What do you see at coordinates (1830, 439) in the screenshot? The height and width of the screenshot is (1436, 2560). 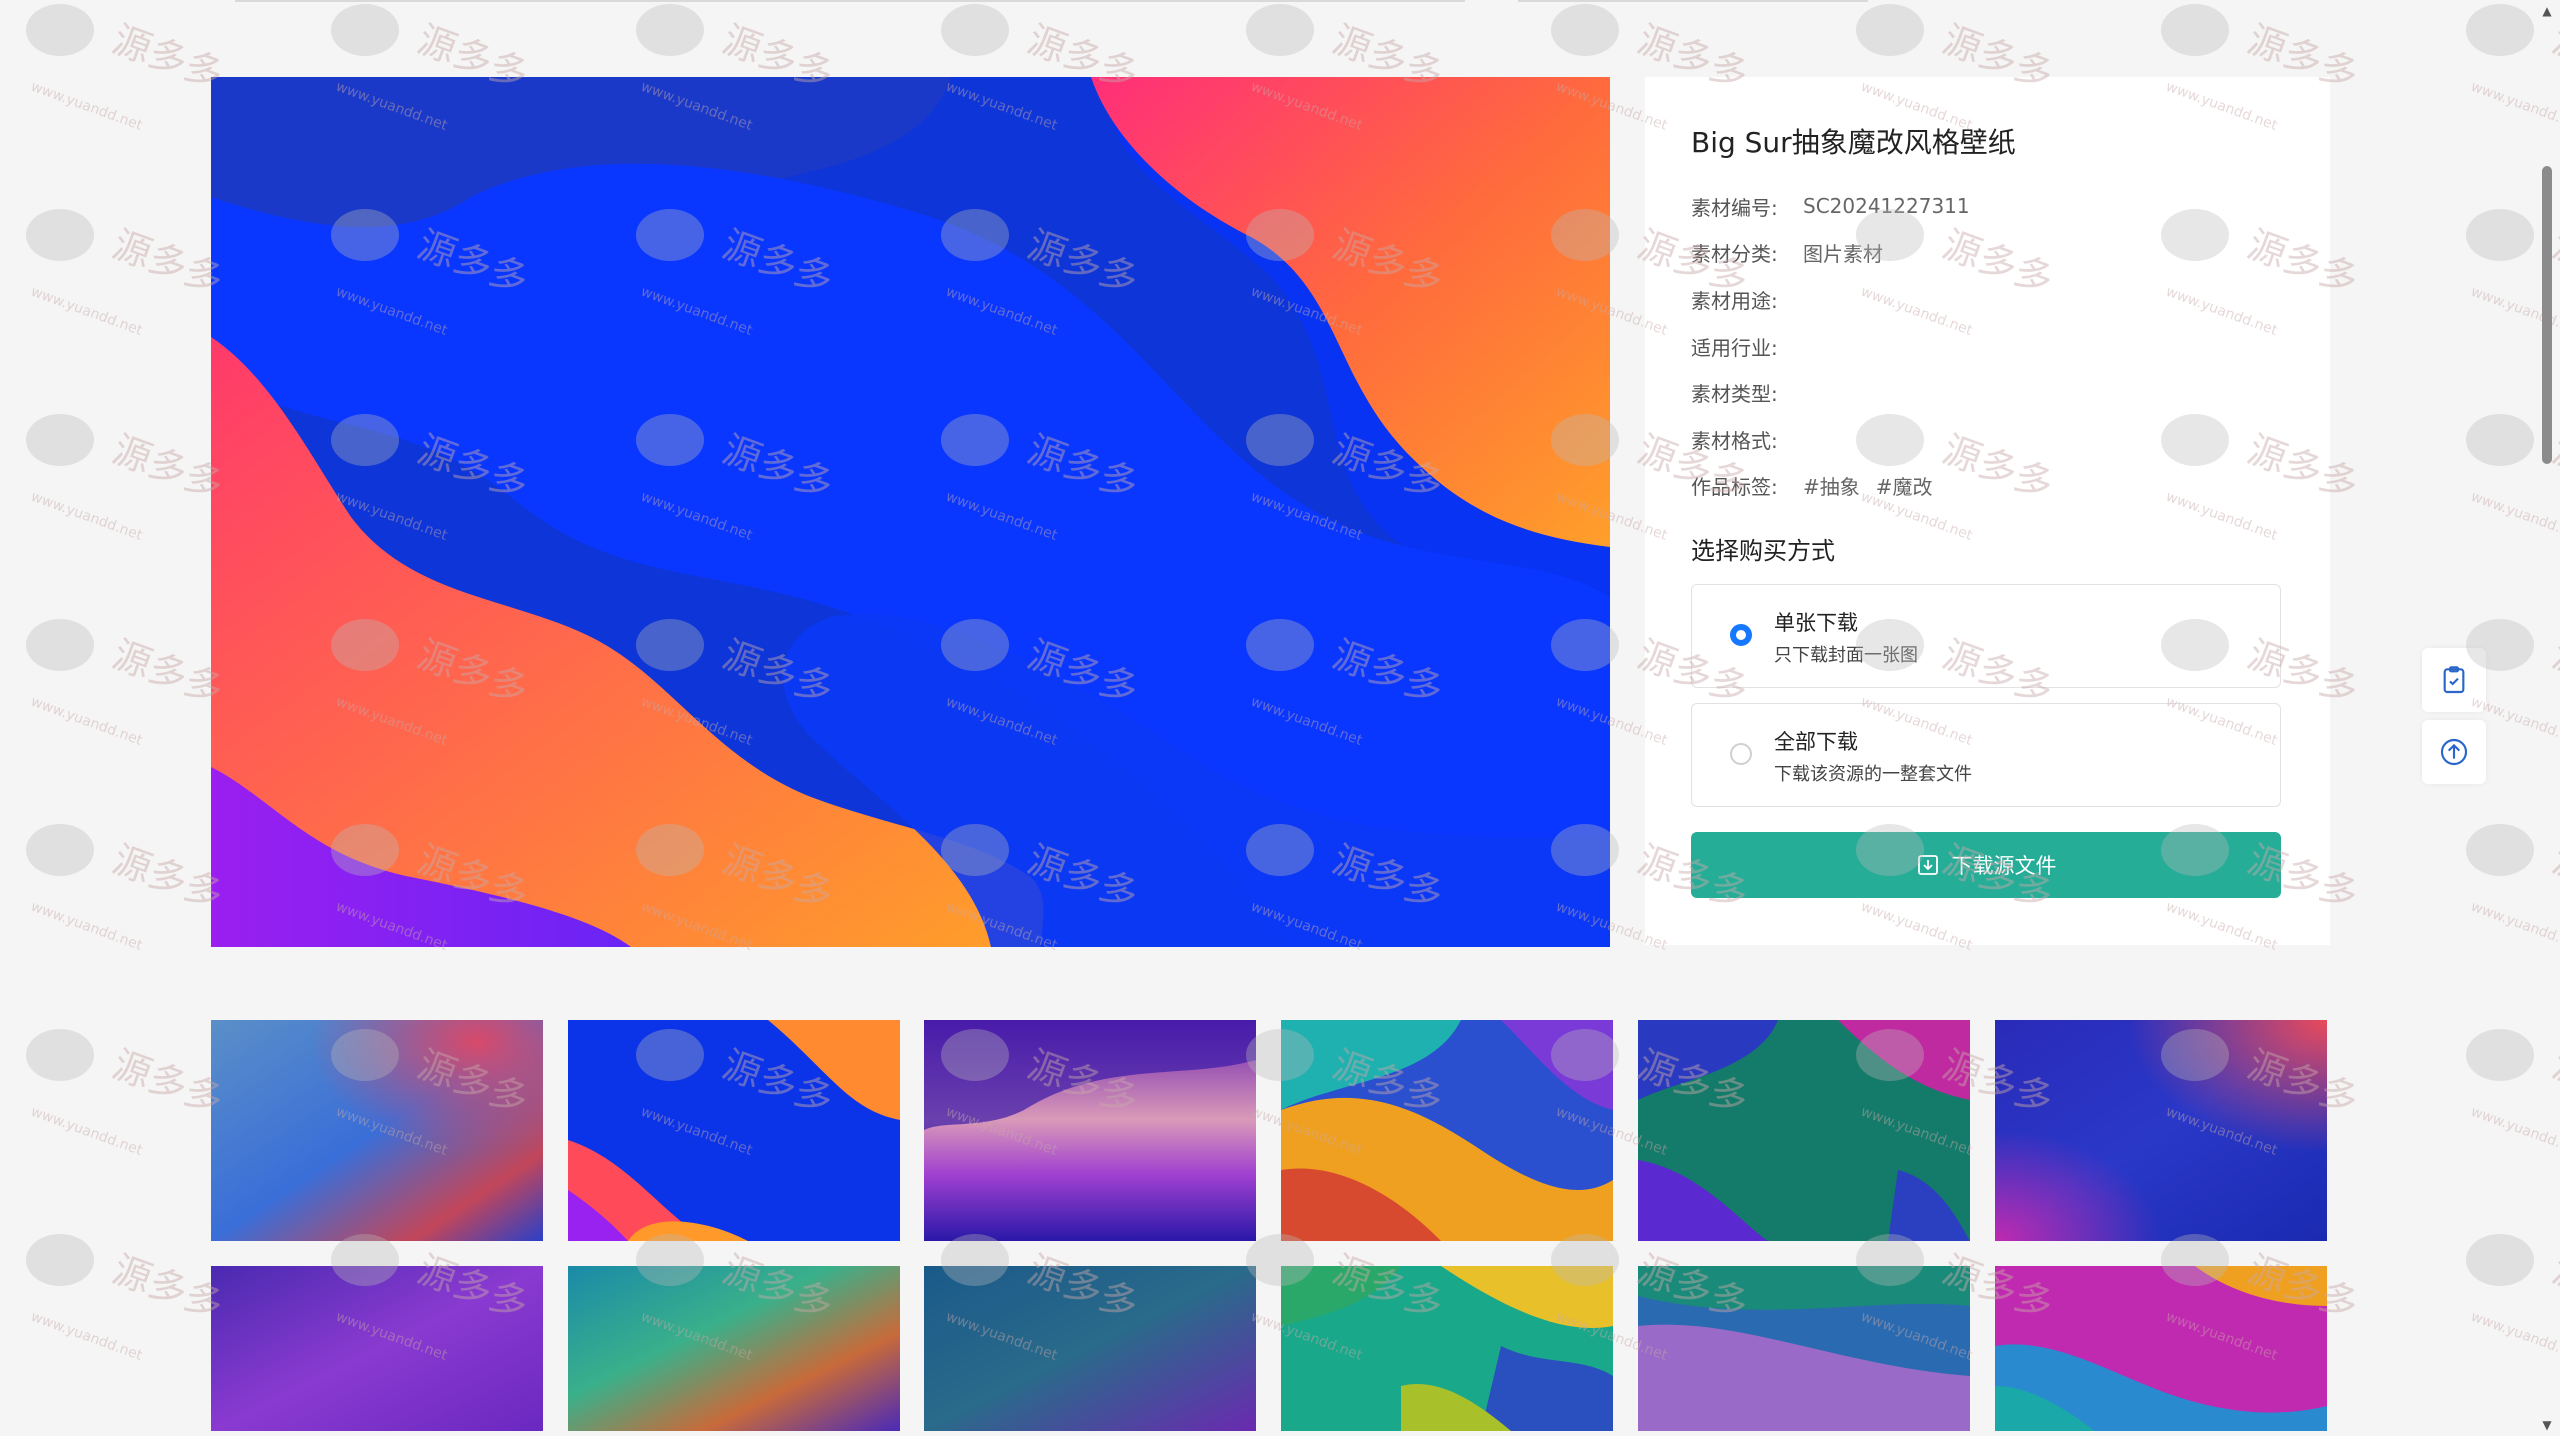 I see `meta-row-format: 素材格式:` at bounding box center [1830, 439].